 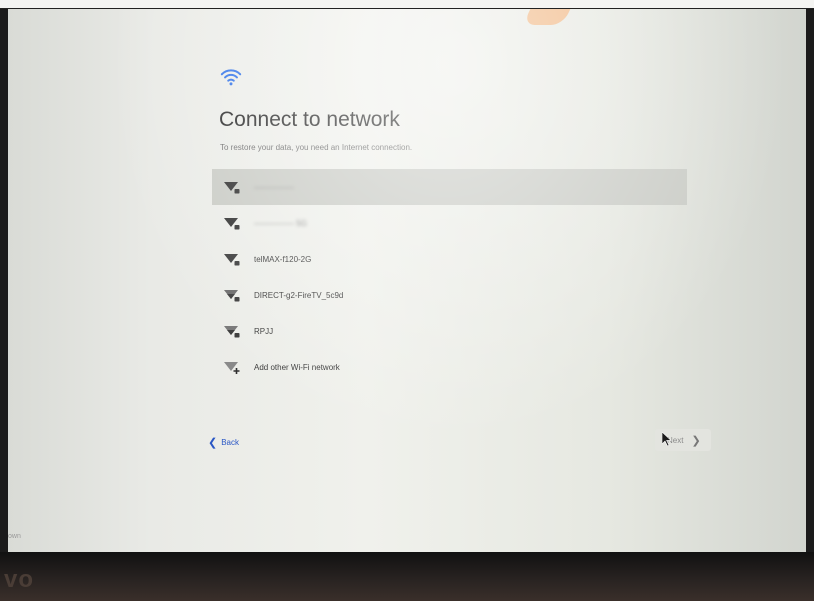 What do you see at coordinates (449, 223) in the screenshot?
I see `network-item-2: ————— 5G` at bounding box center [449, 223].